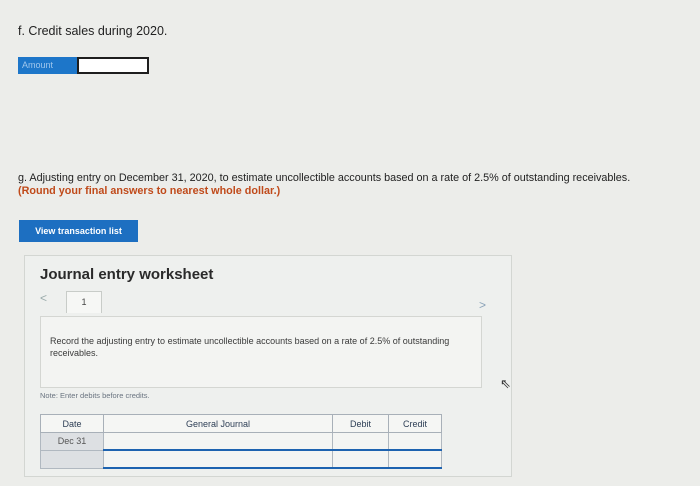  What do you see at coordinates (43, 298) in the screenshot?
I see `previous-arrow-icon: <` at bounding box center [43, 298].